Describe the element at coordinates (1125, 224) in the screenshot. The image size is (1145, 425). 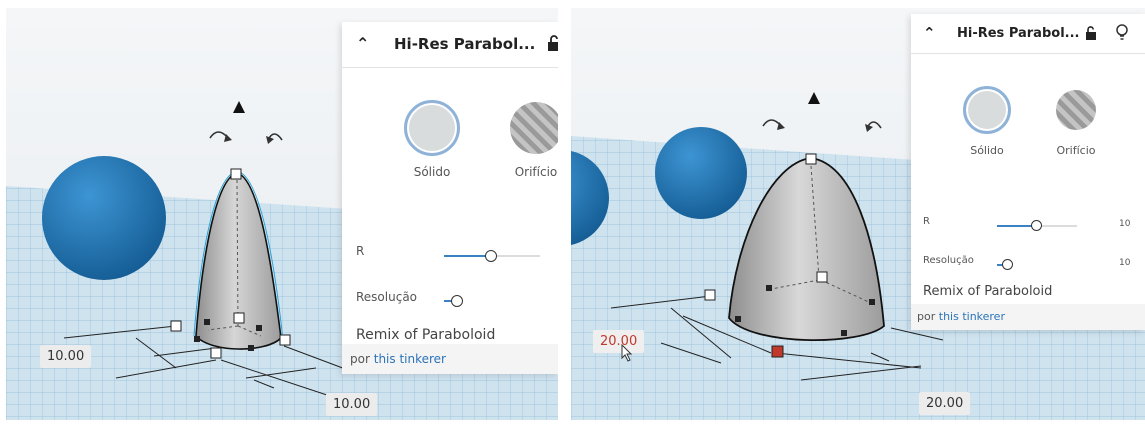
I see `r-value: 10` at that location.